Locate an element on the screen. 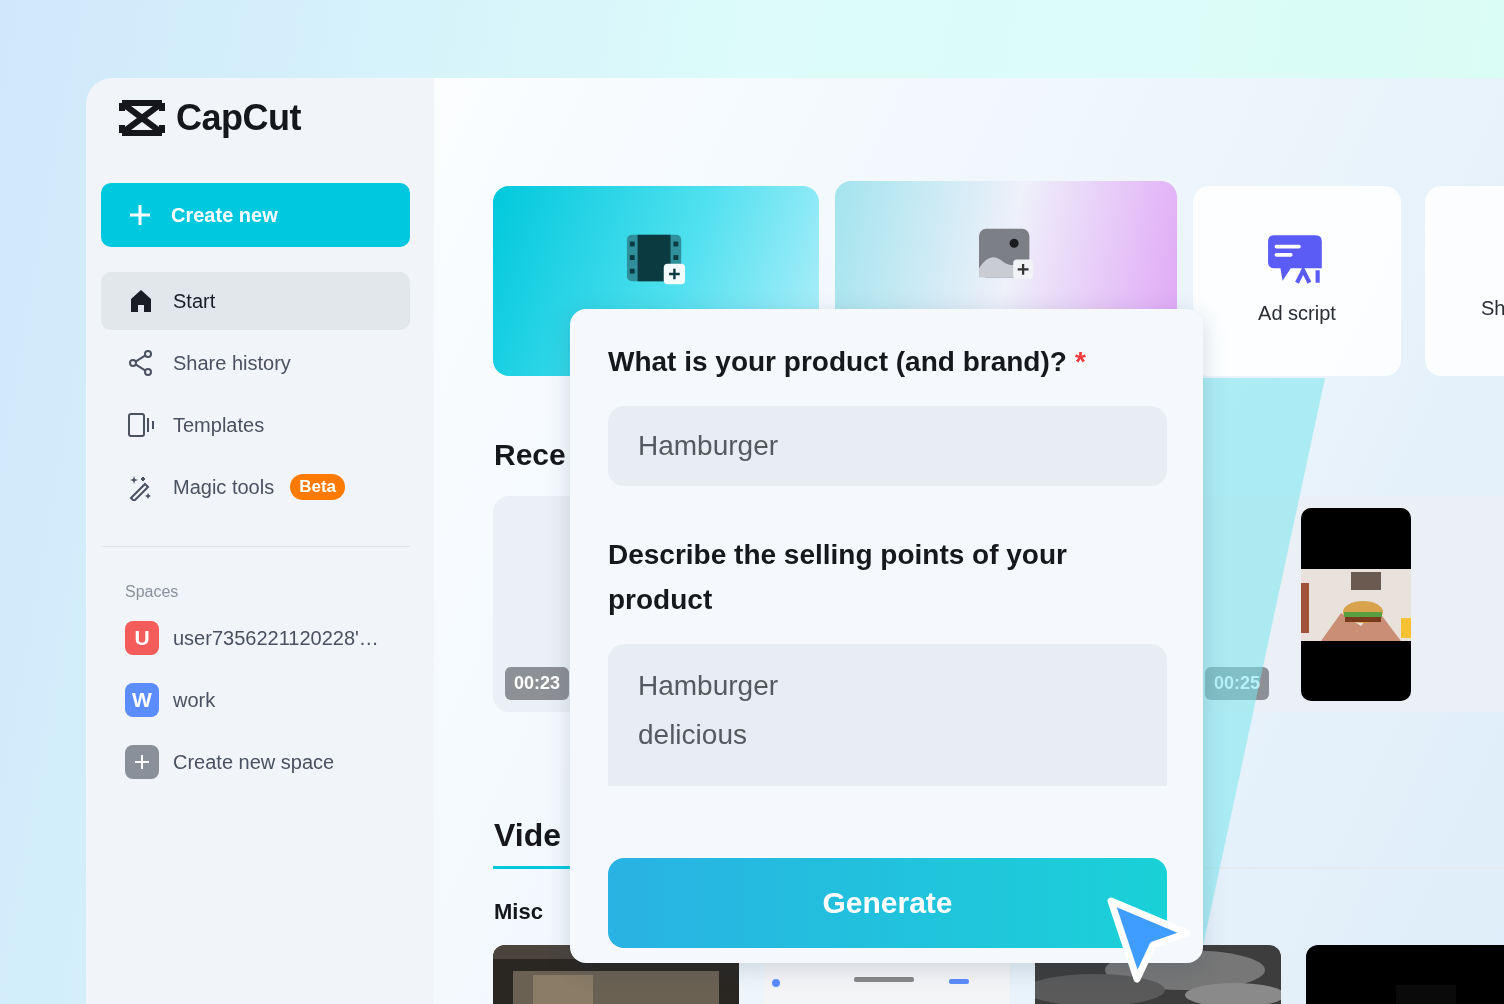 This screenshot has height=1004, width=1504. add-space-icon is located at coordinates (142, 762).